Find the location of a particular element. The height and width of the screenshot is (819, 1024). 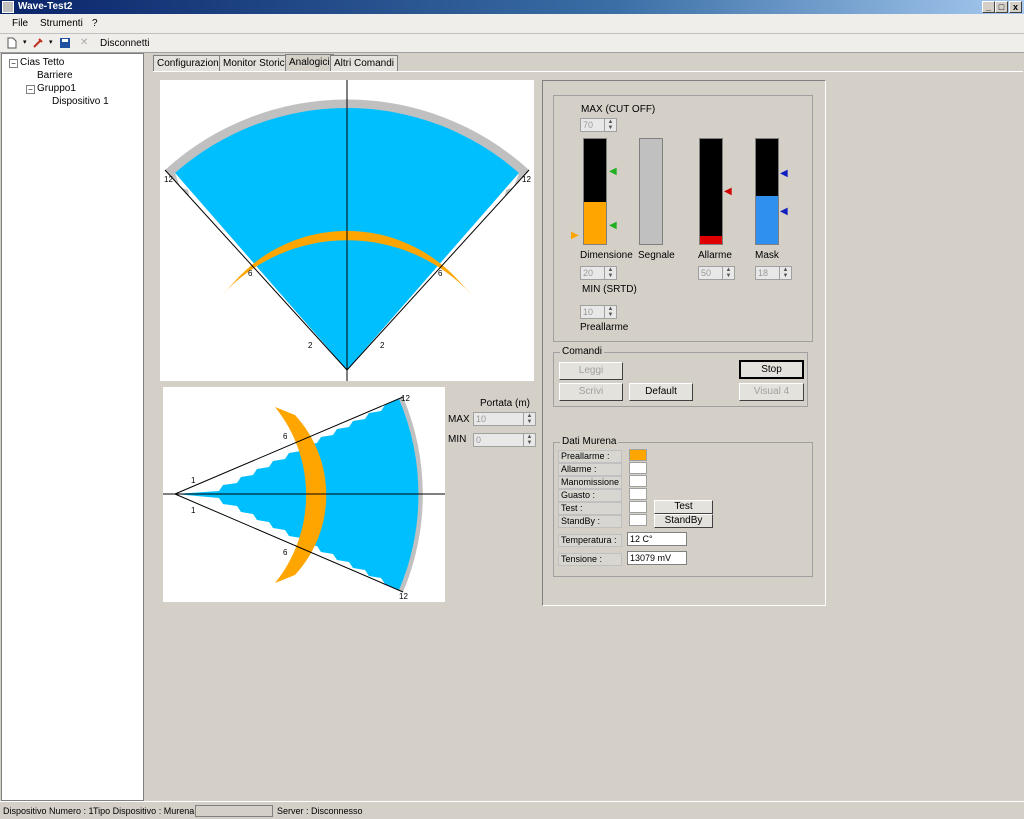

preallarme-row-label: Preallarme : is located at coordinates (590, 456).